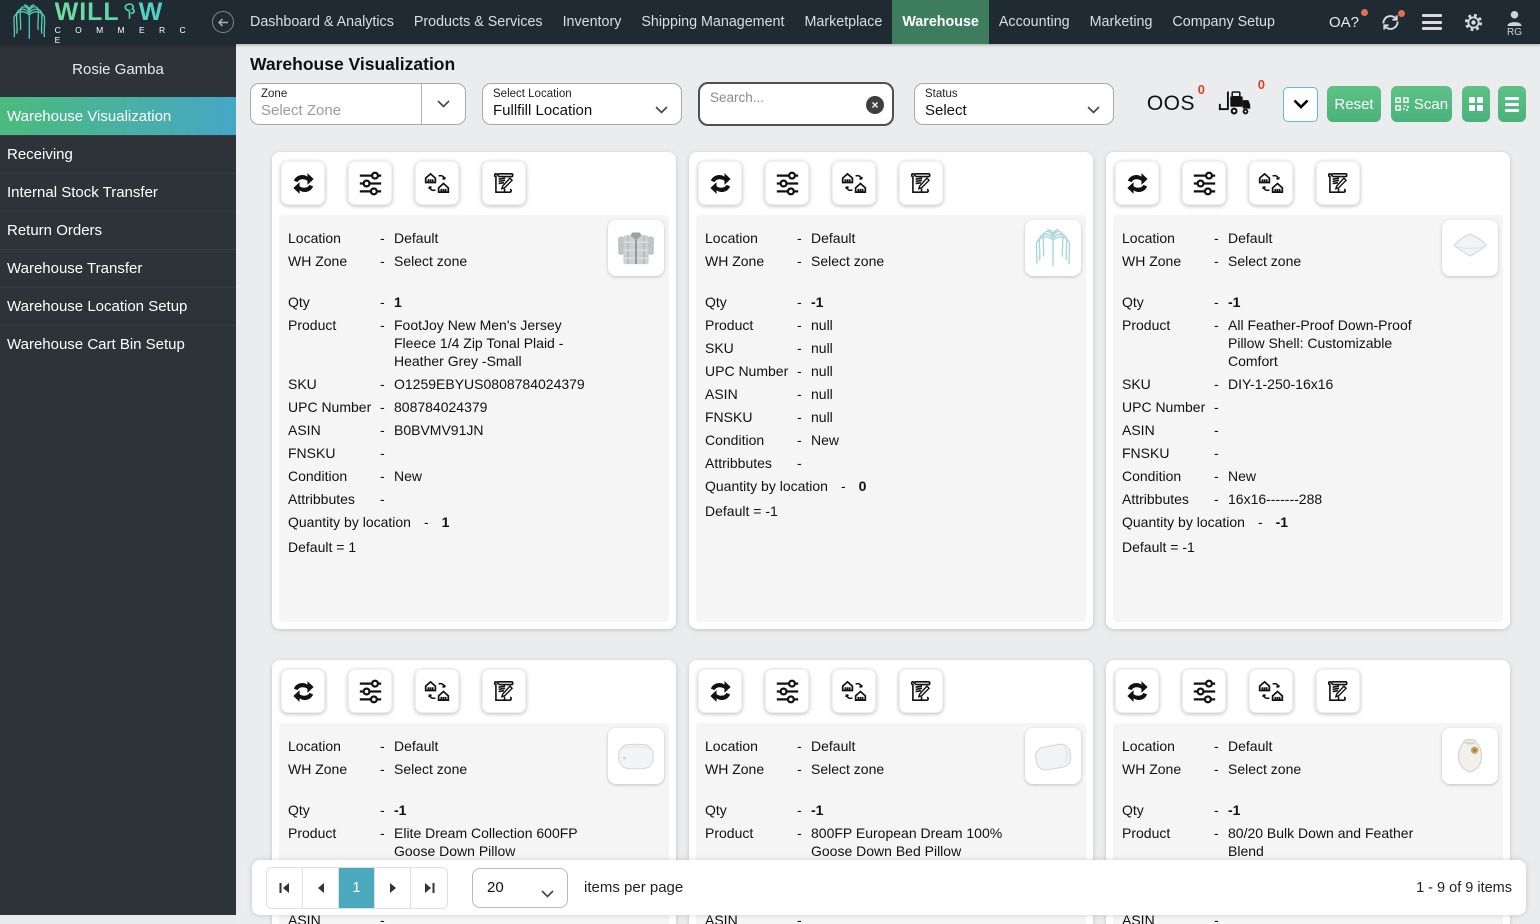 This screenshot has height=924, width=1540. I want to click on pager-buttons: 1, so click(357, 887).